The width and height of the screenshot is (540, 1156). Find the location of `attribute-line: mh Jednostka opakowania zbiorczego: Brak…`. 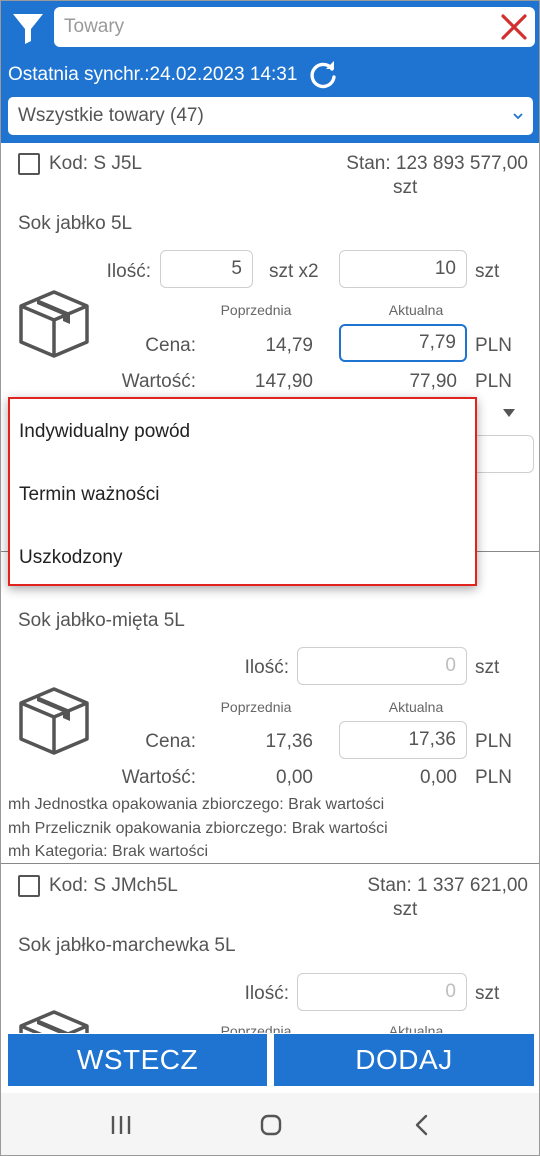

attribute-line: mh Jednostka opakowania zbiorczego: Brak… is located at coordinates (196, 804).